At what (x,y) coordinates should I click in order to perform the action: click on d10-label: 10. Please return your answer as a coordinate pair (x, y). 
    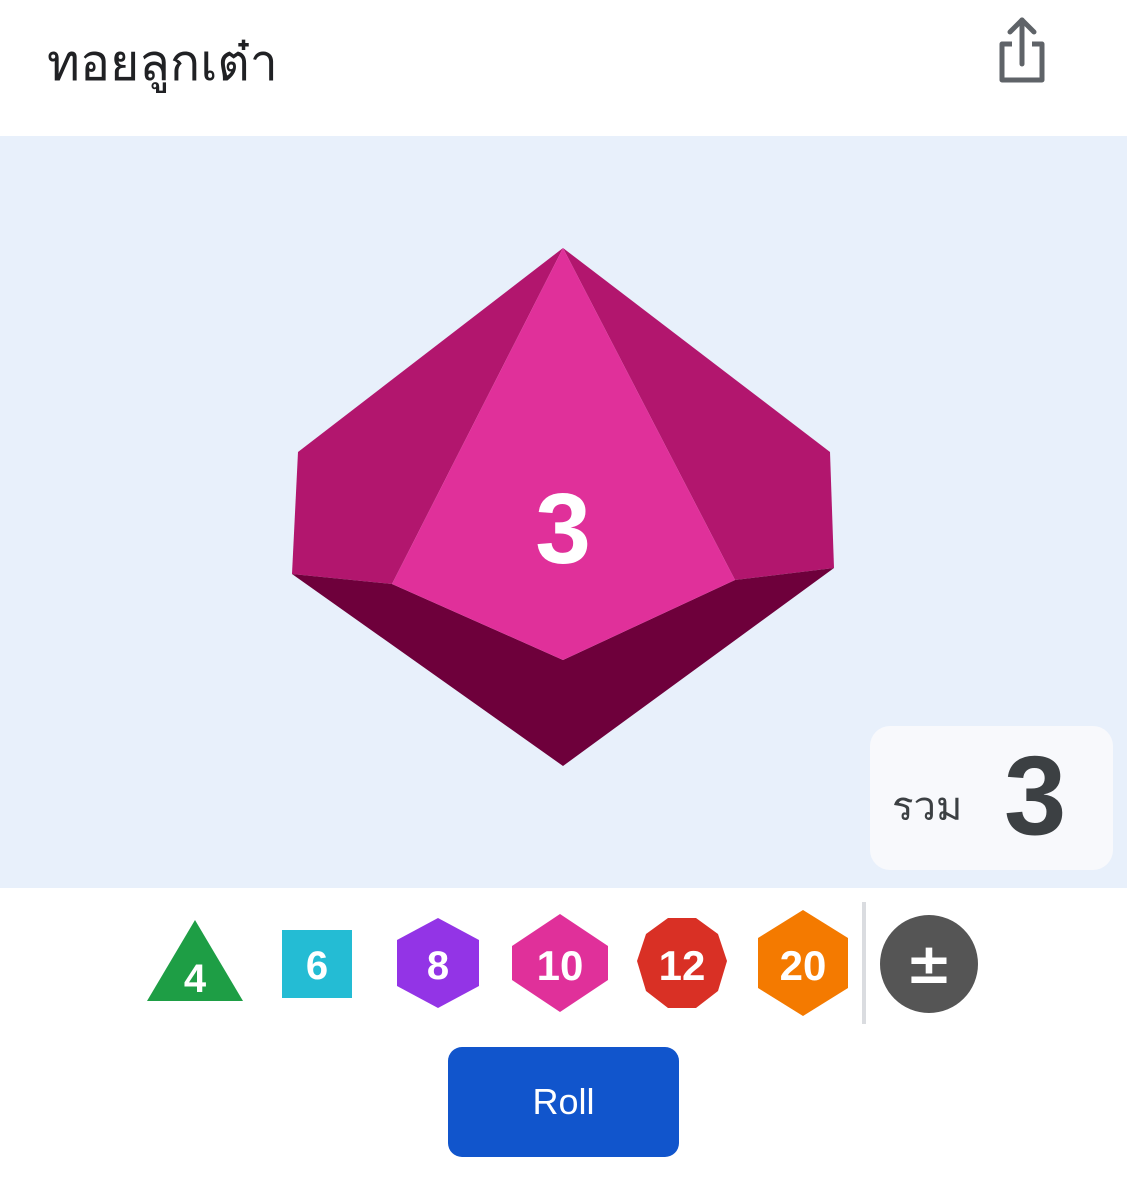
    Looking at the image, I should click on (560, 965).